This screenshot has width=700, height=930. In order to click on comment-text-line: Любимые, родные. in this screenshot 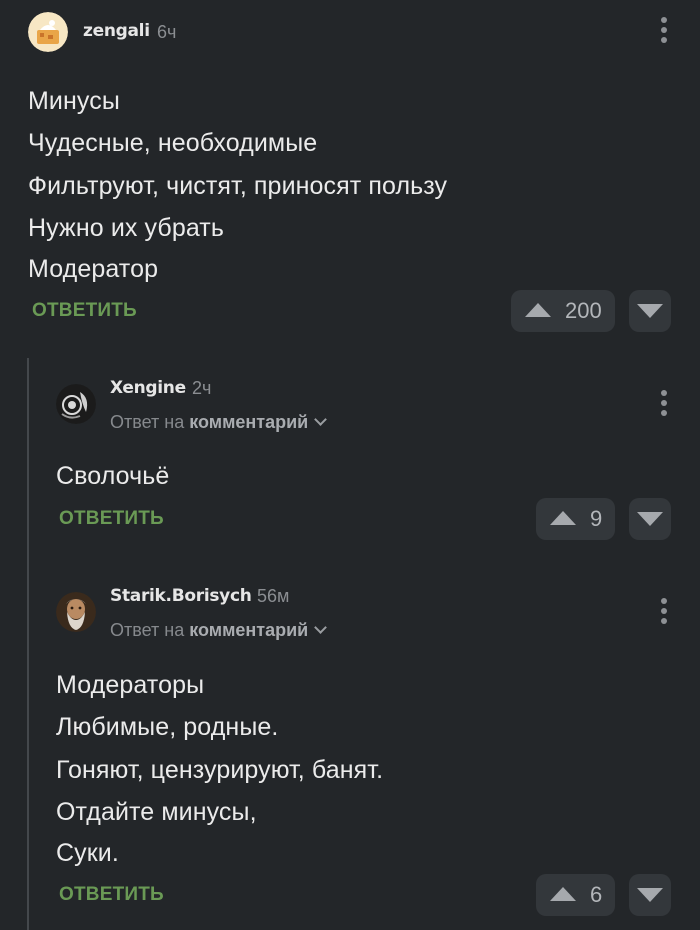, I will do `click(167, 727)`.